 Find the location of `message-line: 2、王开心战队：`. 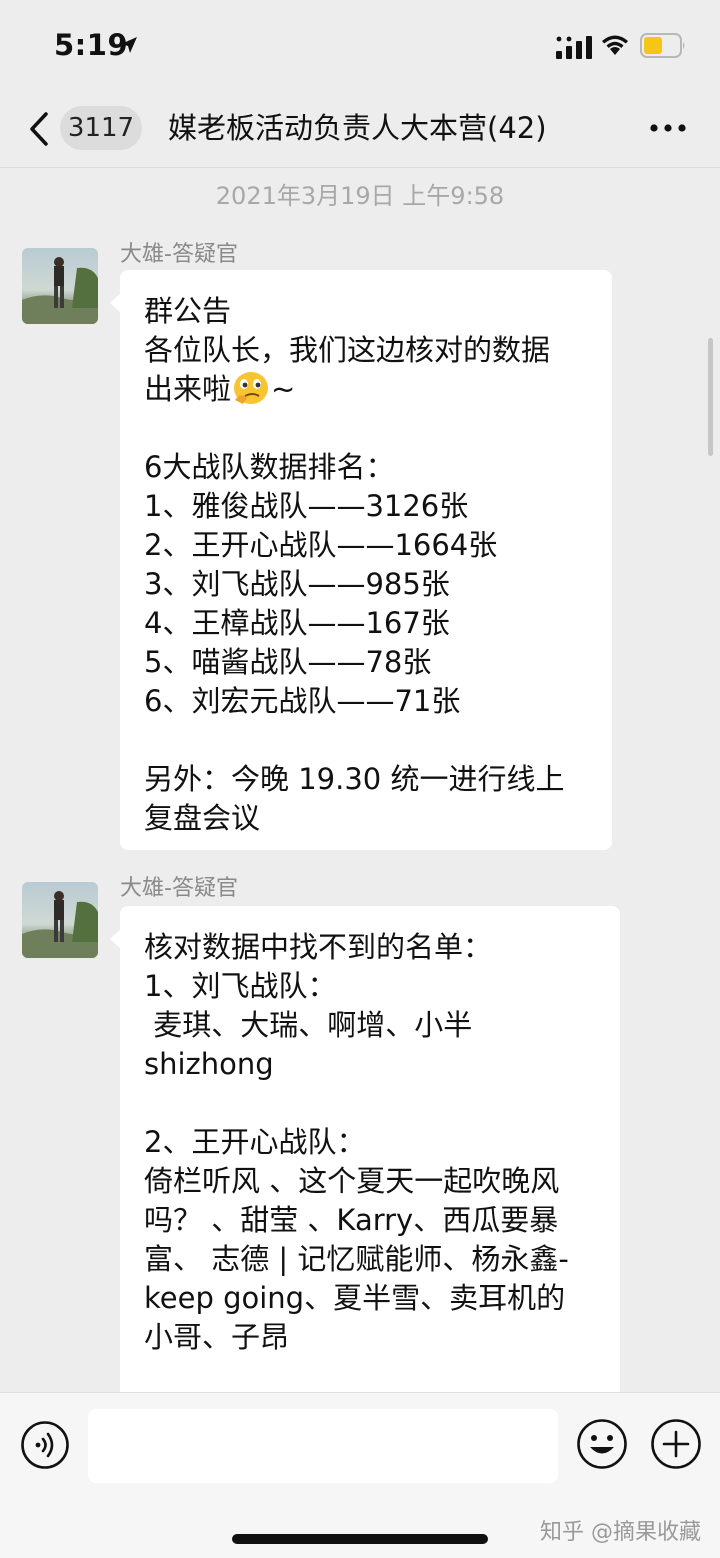

message-line: 2、王开心战队： is located at coordinates (255, 1142).